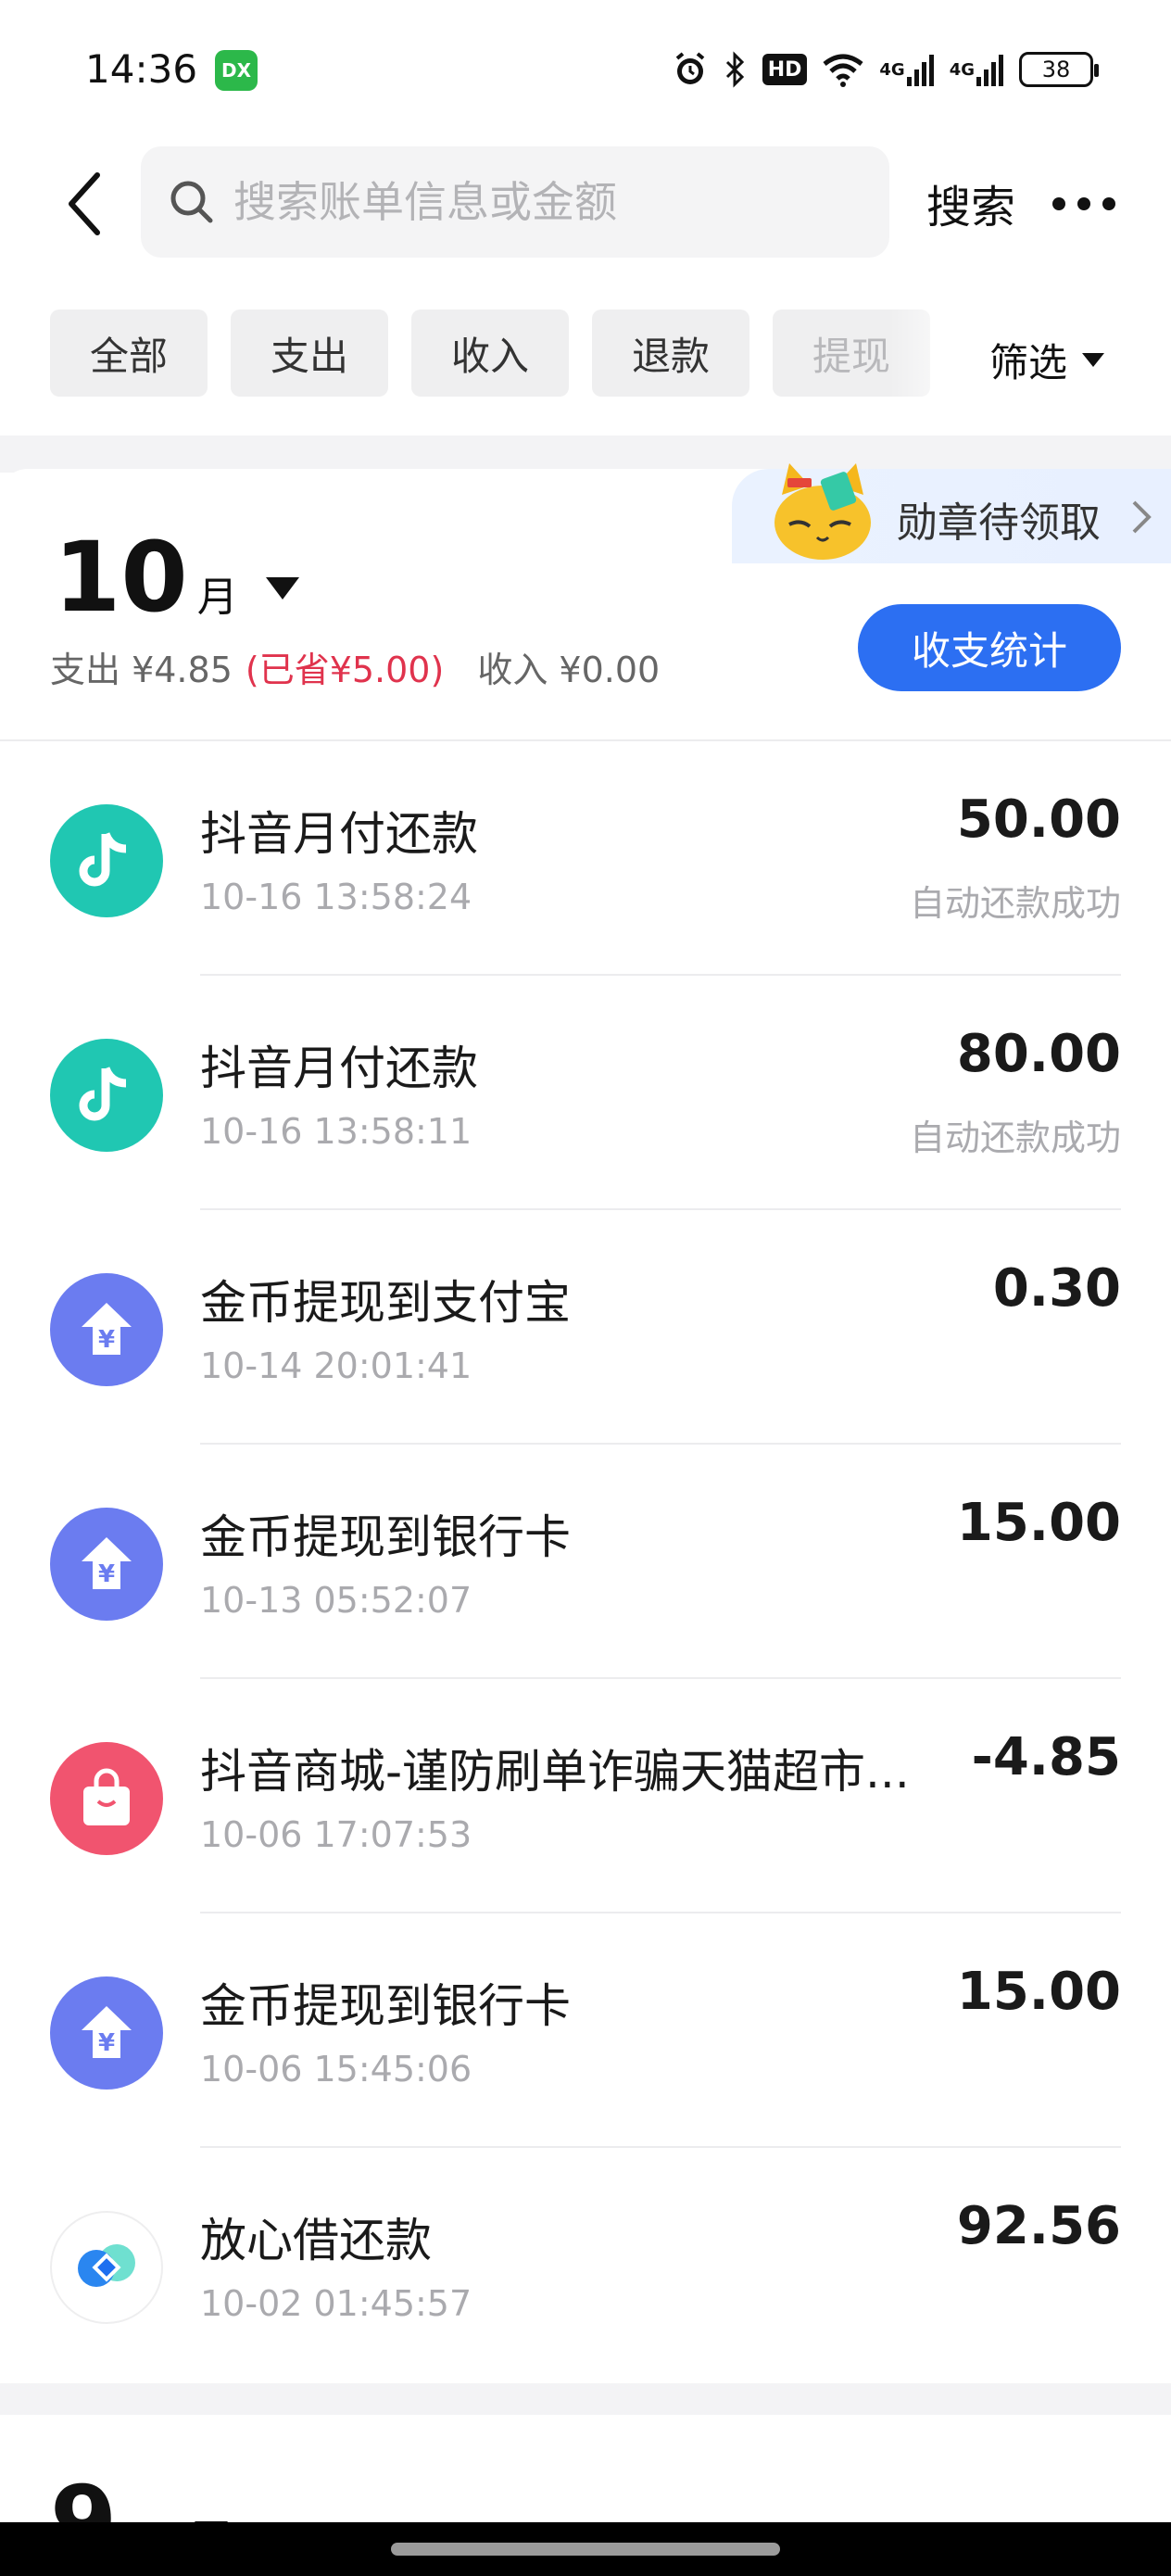 This screenshot has height=2576, width=1171. I want to click on transaction-row: ¥ 金币提现到银行卡 10-06 15:45:06 15.00, so click(585, 2030).